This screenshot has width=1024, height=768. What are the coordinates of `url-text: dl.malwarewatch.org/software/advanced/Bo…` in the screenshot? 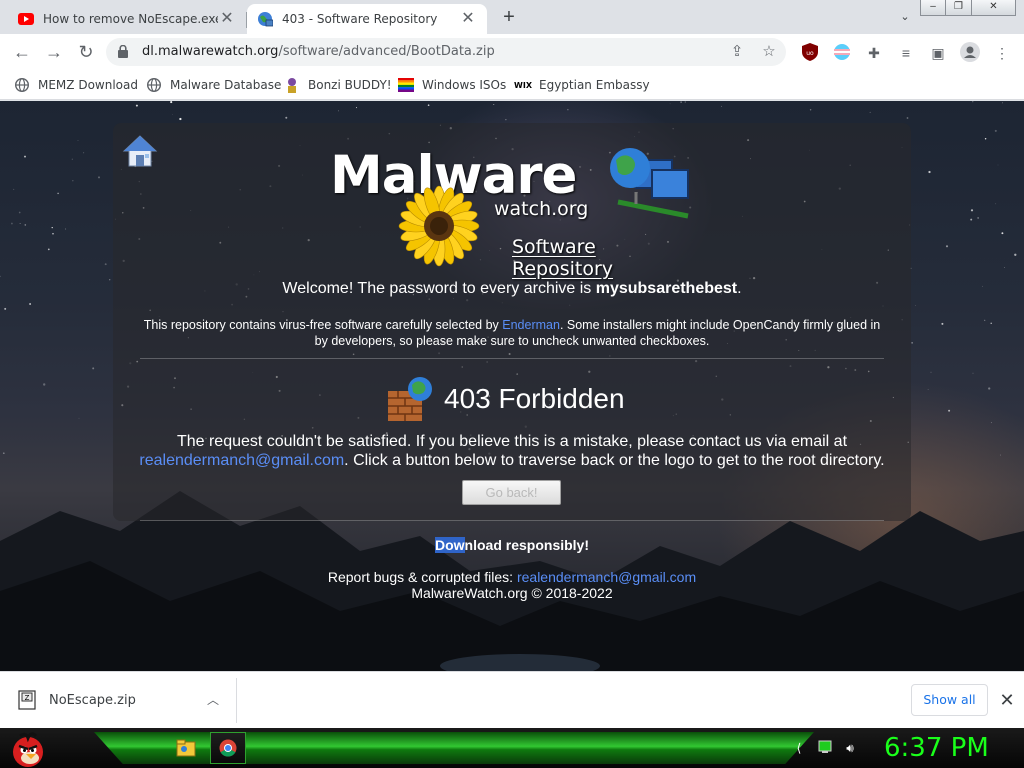 It's located at (318, 51).